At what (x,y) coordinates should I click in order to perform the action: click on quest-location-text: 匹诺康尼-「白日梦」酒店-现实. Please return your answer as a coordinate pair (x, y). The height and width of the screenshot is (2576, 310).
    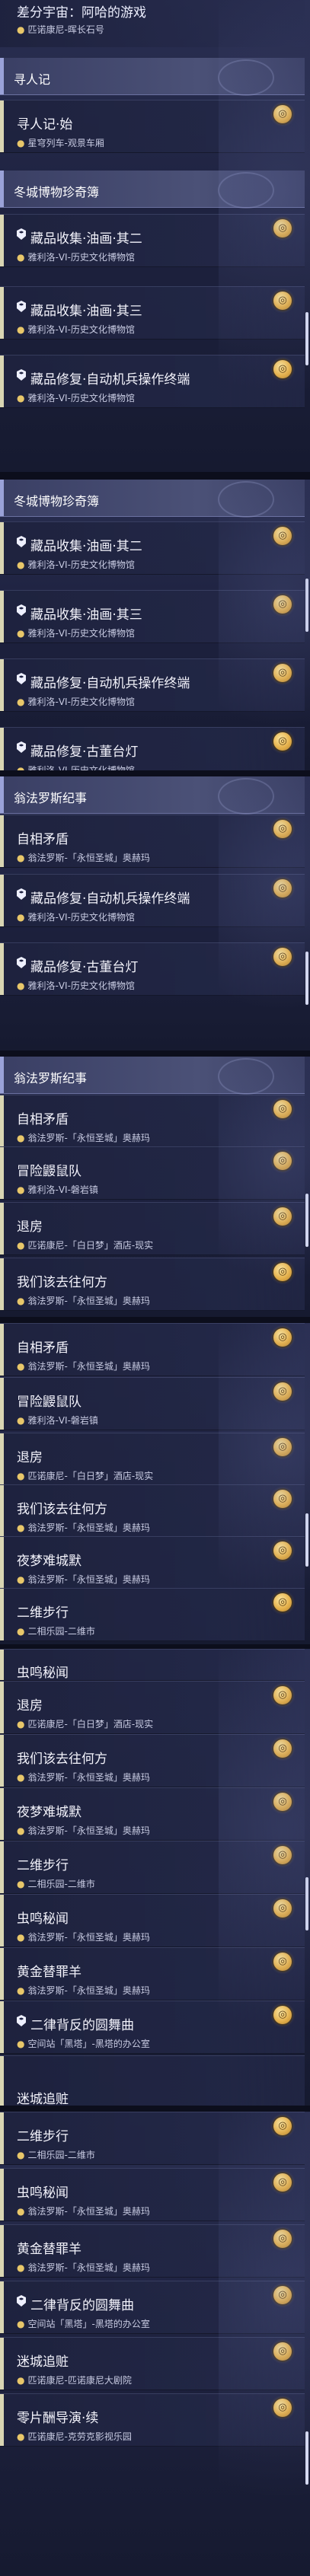
    Looking at the image, I should click on (90, 1245).